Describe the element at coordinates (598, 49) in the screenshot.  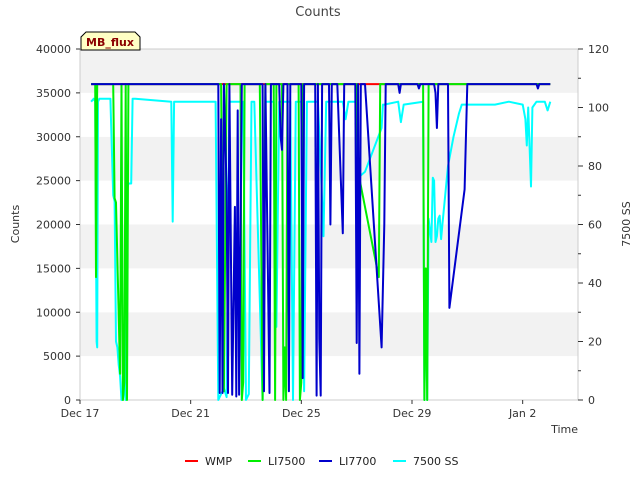
I see `y2-tick-label: 120` at that location.